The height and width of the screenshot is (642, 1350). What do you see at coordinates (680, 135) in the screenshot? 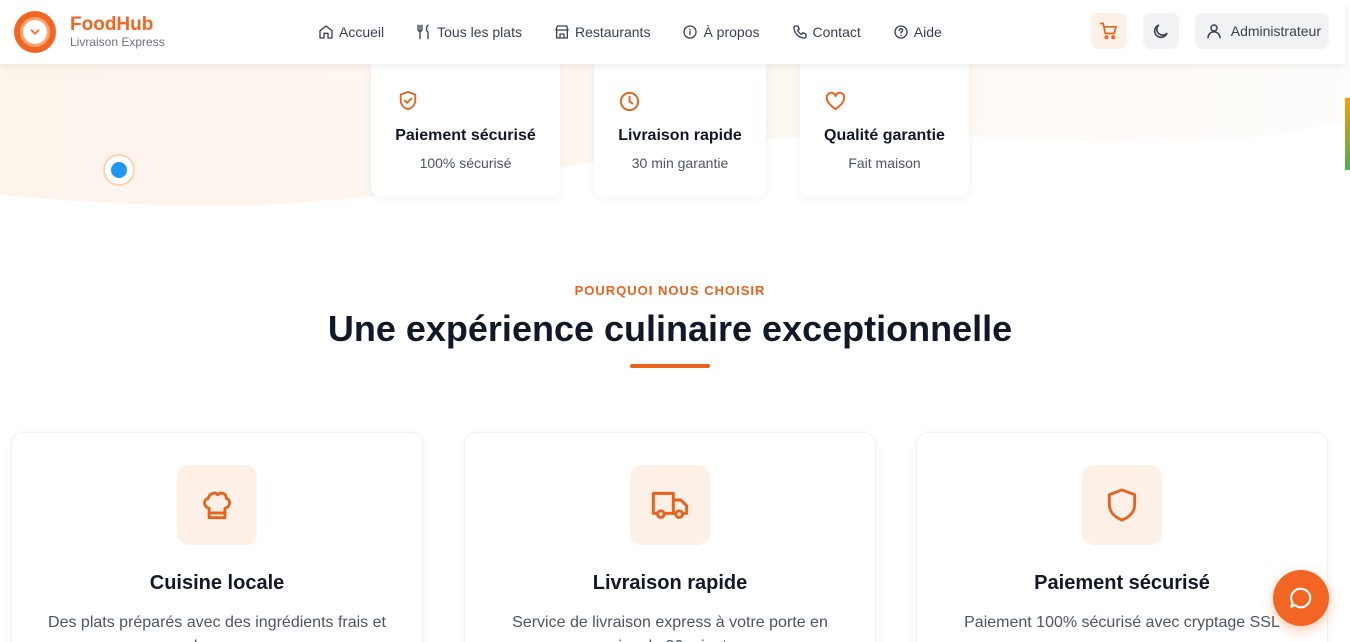
I see `feature-title: Livraison rapide` at bounding box center [680, 135].